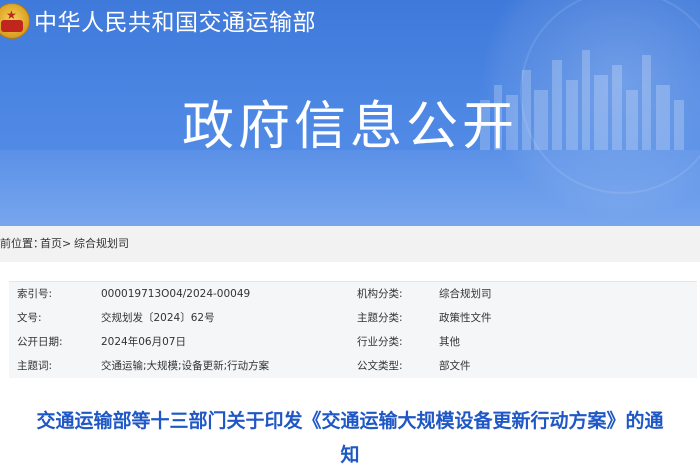 The height and width of the screenshot is (472, 700). I want to click on info-value: 政策性文件, so click(465, 318).